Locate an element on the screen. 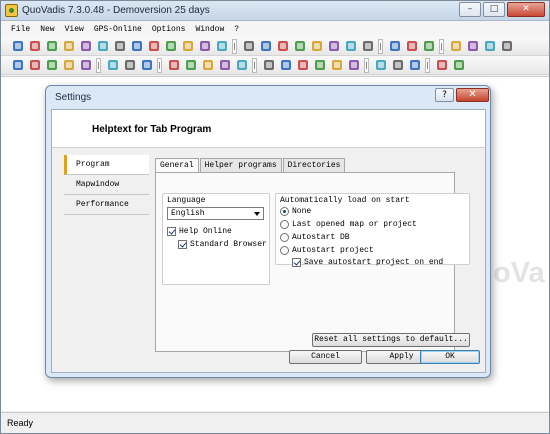  arrow-right-icon is located at coordinates (147, 65).